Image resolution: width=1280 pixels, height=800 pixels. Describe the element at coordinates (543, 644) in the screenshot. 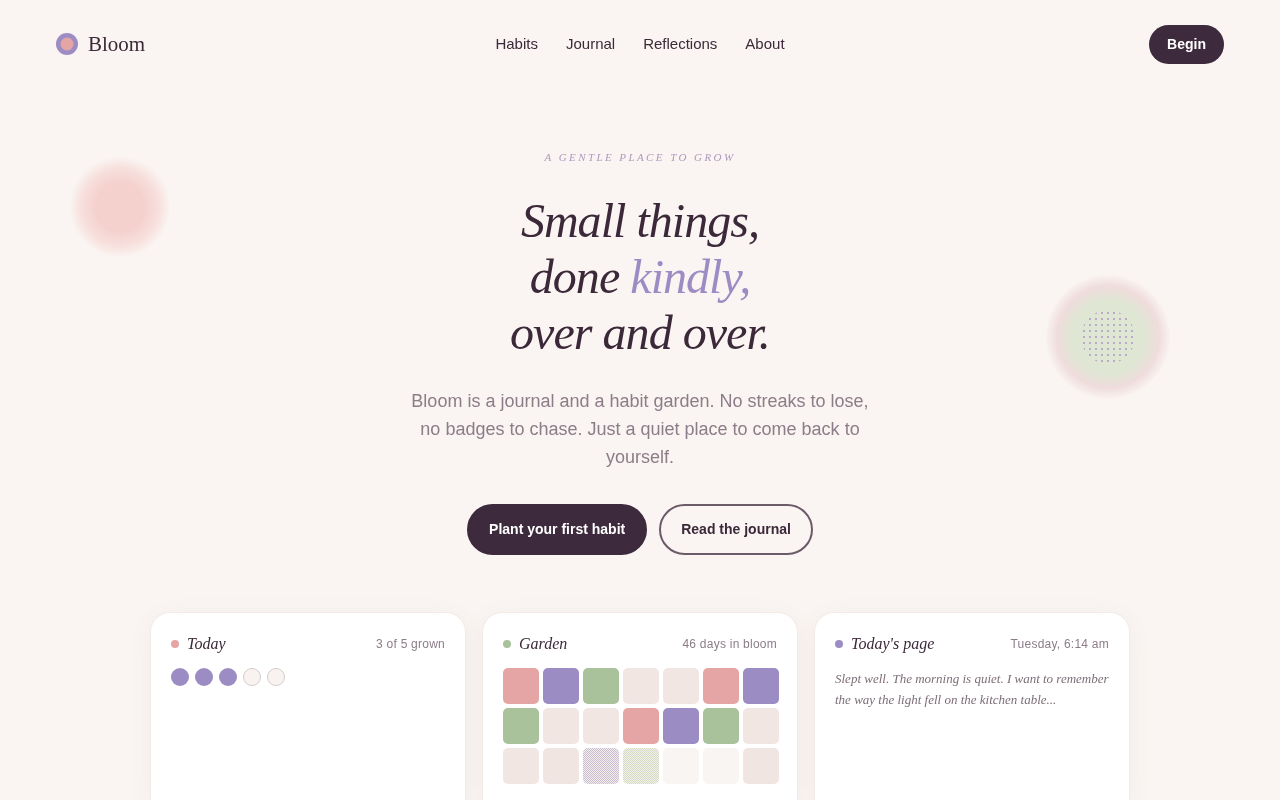

I see `card-title: Garden` at that location.